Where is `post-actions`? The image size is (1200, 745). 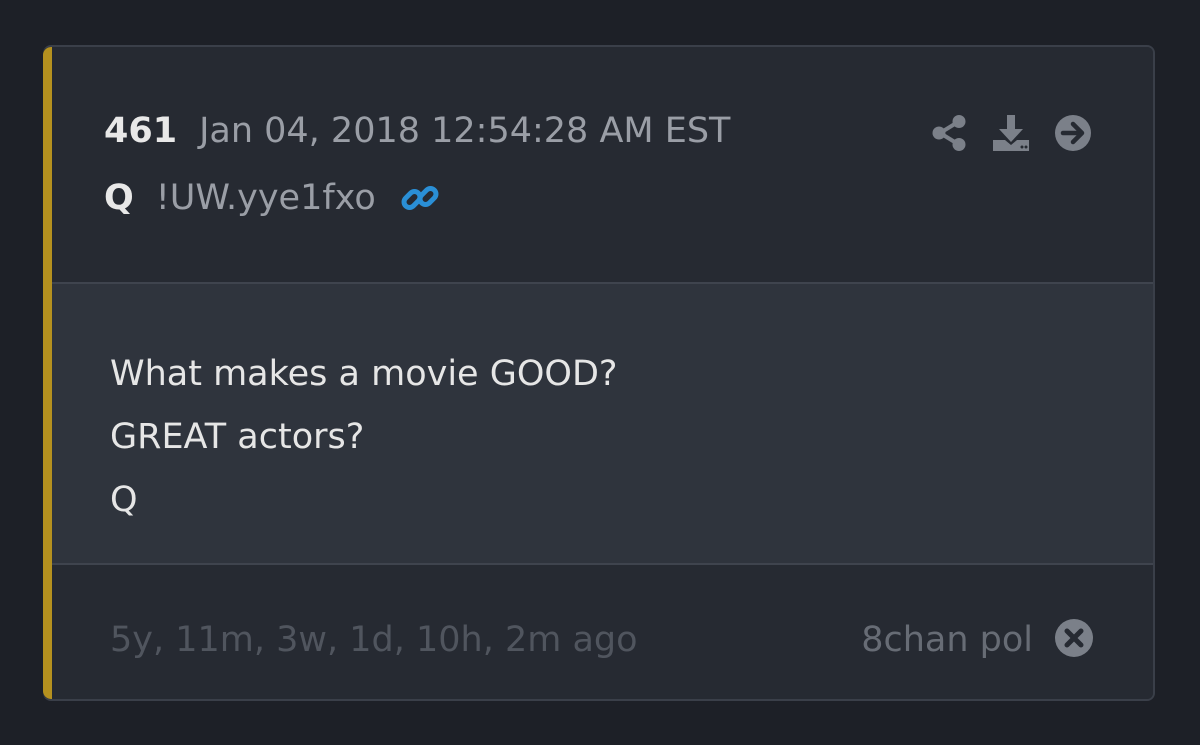
post-actions is located at coordinates (1011, 133).